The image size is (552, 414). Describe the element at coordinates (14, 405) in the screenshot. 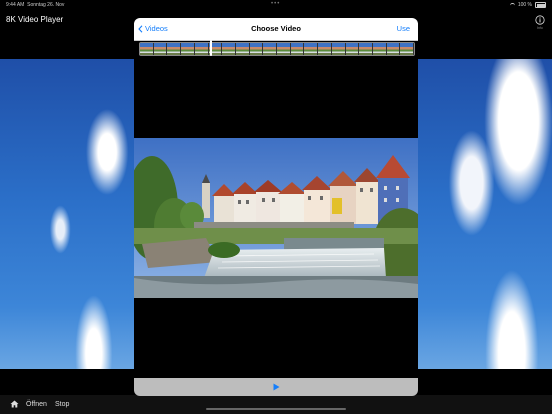

I see `home-icon` at that location.